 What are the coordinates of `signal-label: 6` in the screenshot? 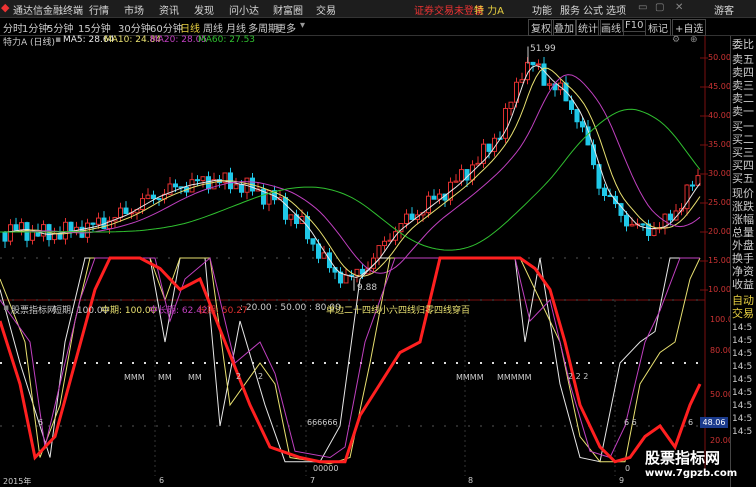 It's located at (691, 422).